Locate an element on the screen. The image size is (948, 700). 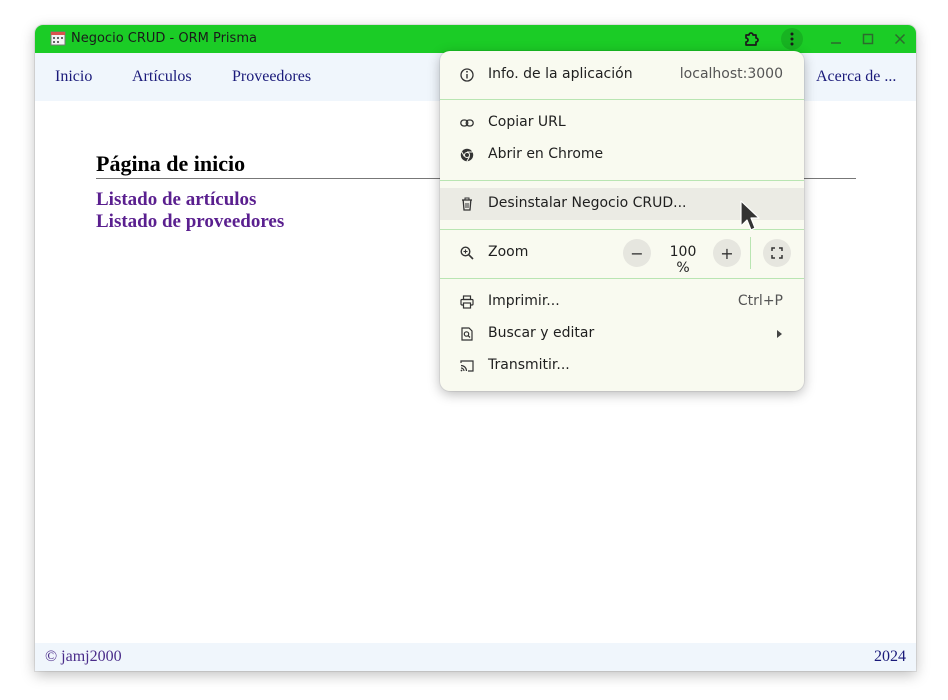
menu-app-host: localhost:3000 is located at coordinates (731, 74).